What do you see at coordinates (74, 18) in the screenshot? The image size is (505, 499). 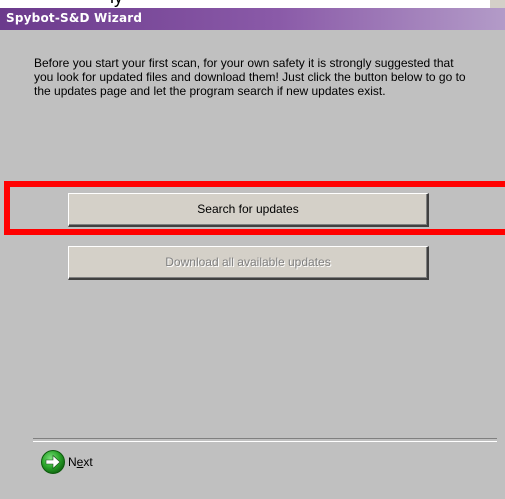 I see `window-title: Spybot-S&D Wizard` at bounding box center [74, 18].